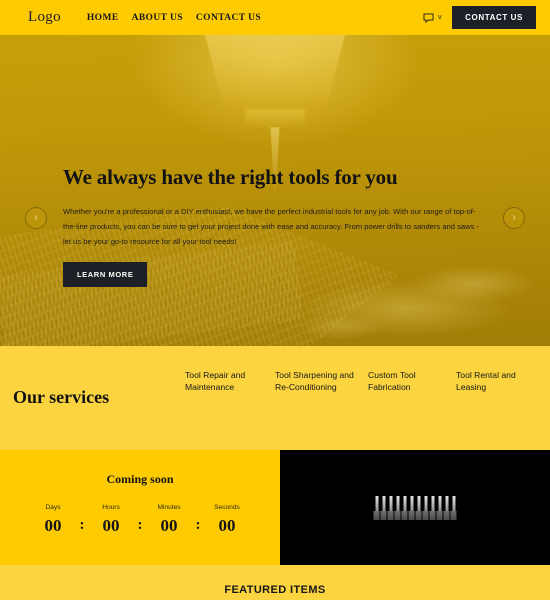  What do you see at coordinates (157, 18) in the screenshot?
I see `nav-item-about-us: ABOUT US` at bounding box center [157, 18].